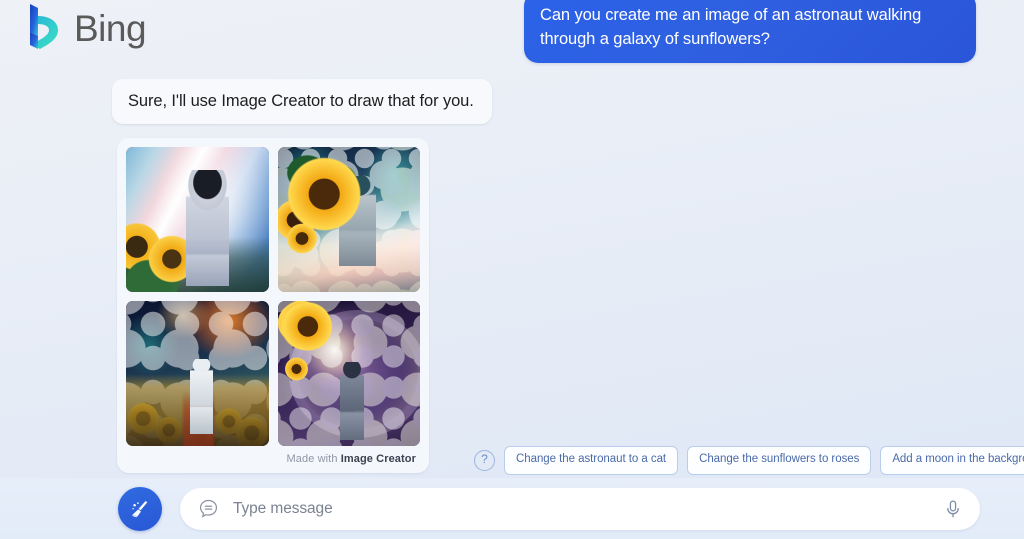 Image resolution: width=1024 pixels, height=539 pixels. I want to click on broom-sparkle-icon, so click(140, 508).